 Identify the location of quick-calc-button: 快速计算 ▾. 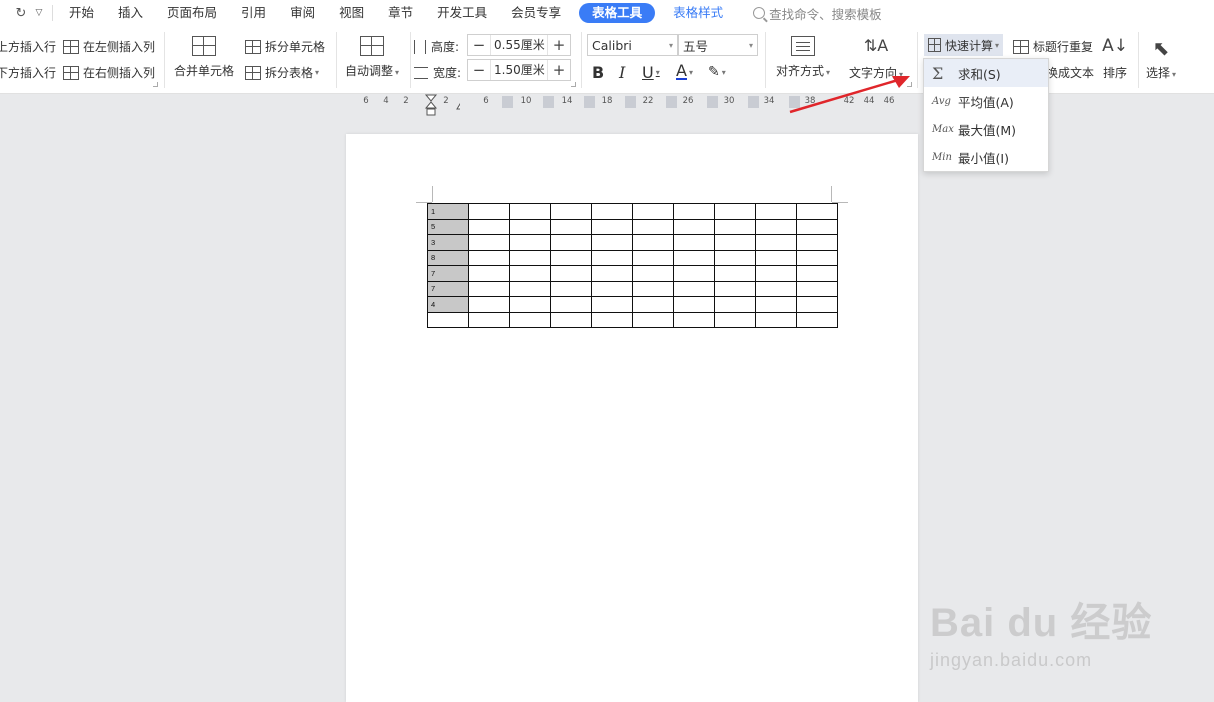
(964, 45).